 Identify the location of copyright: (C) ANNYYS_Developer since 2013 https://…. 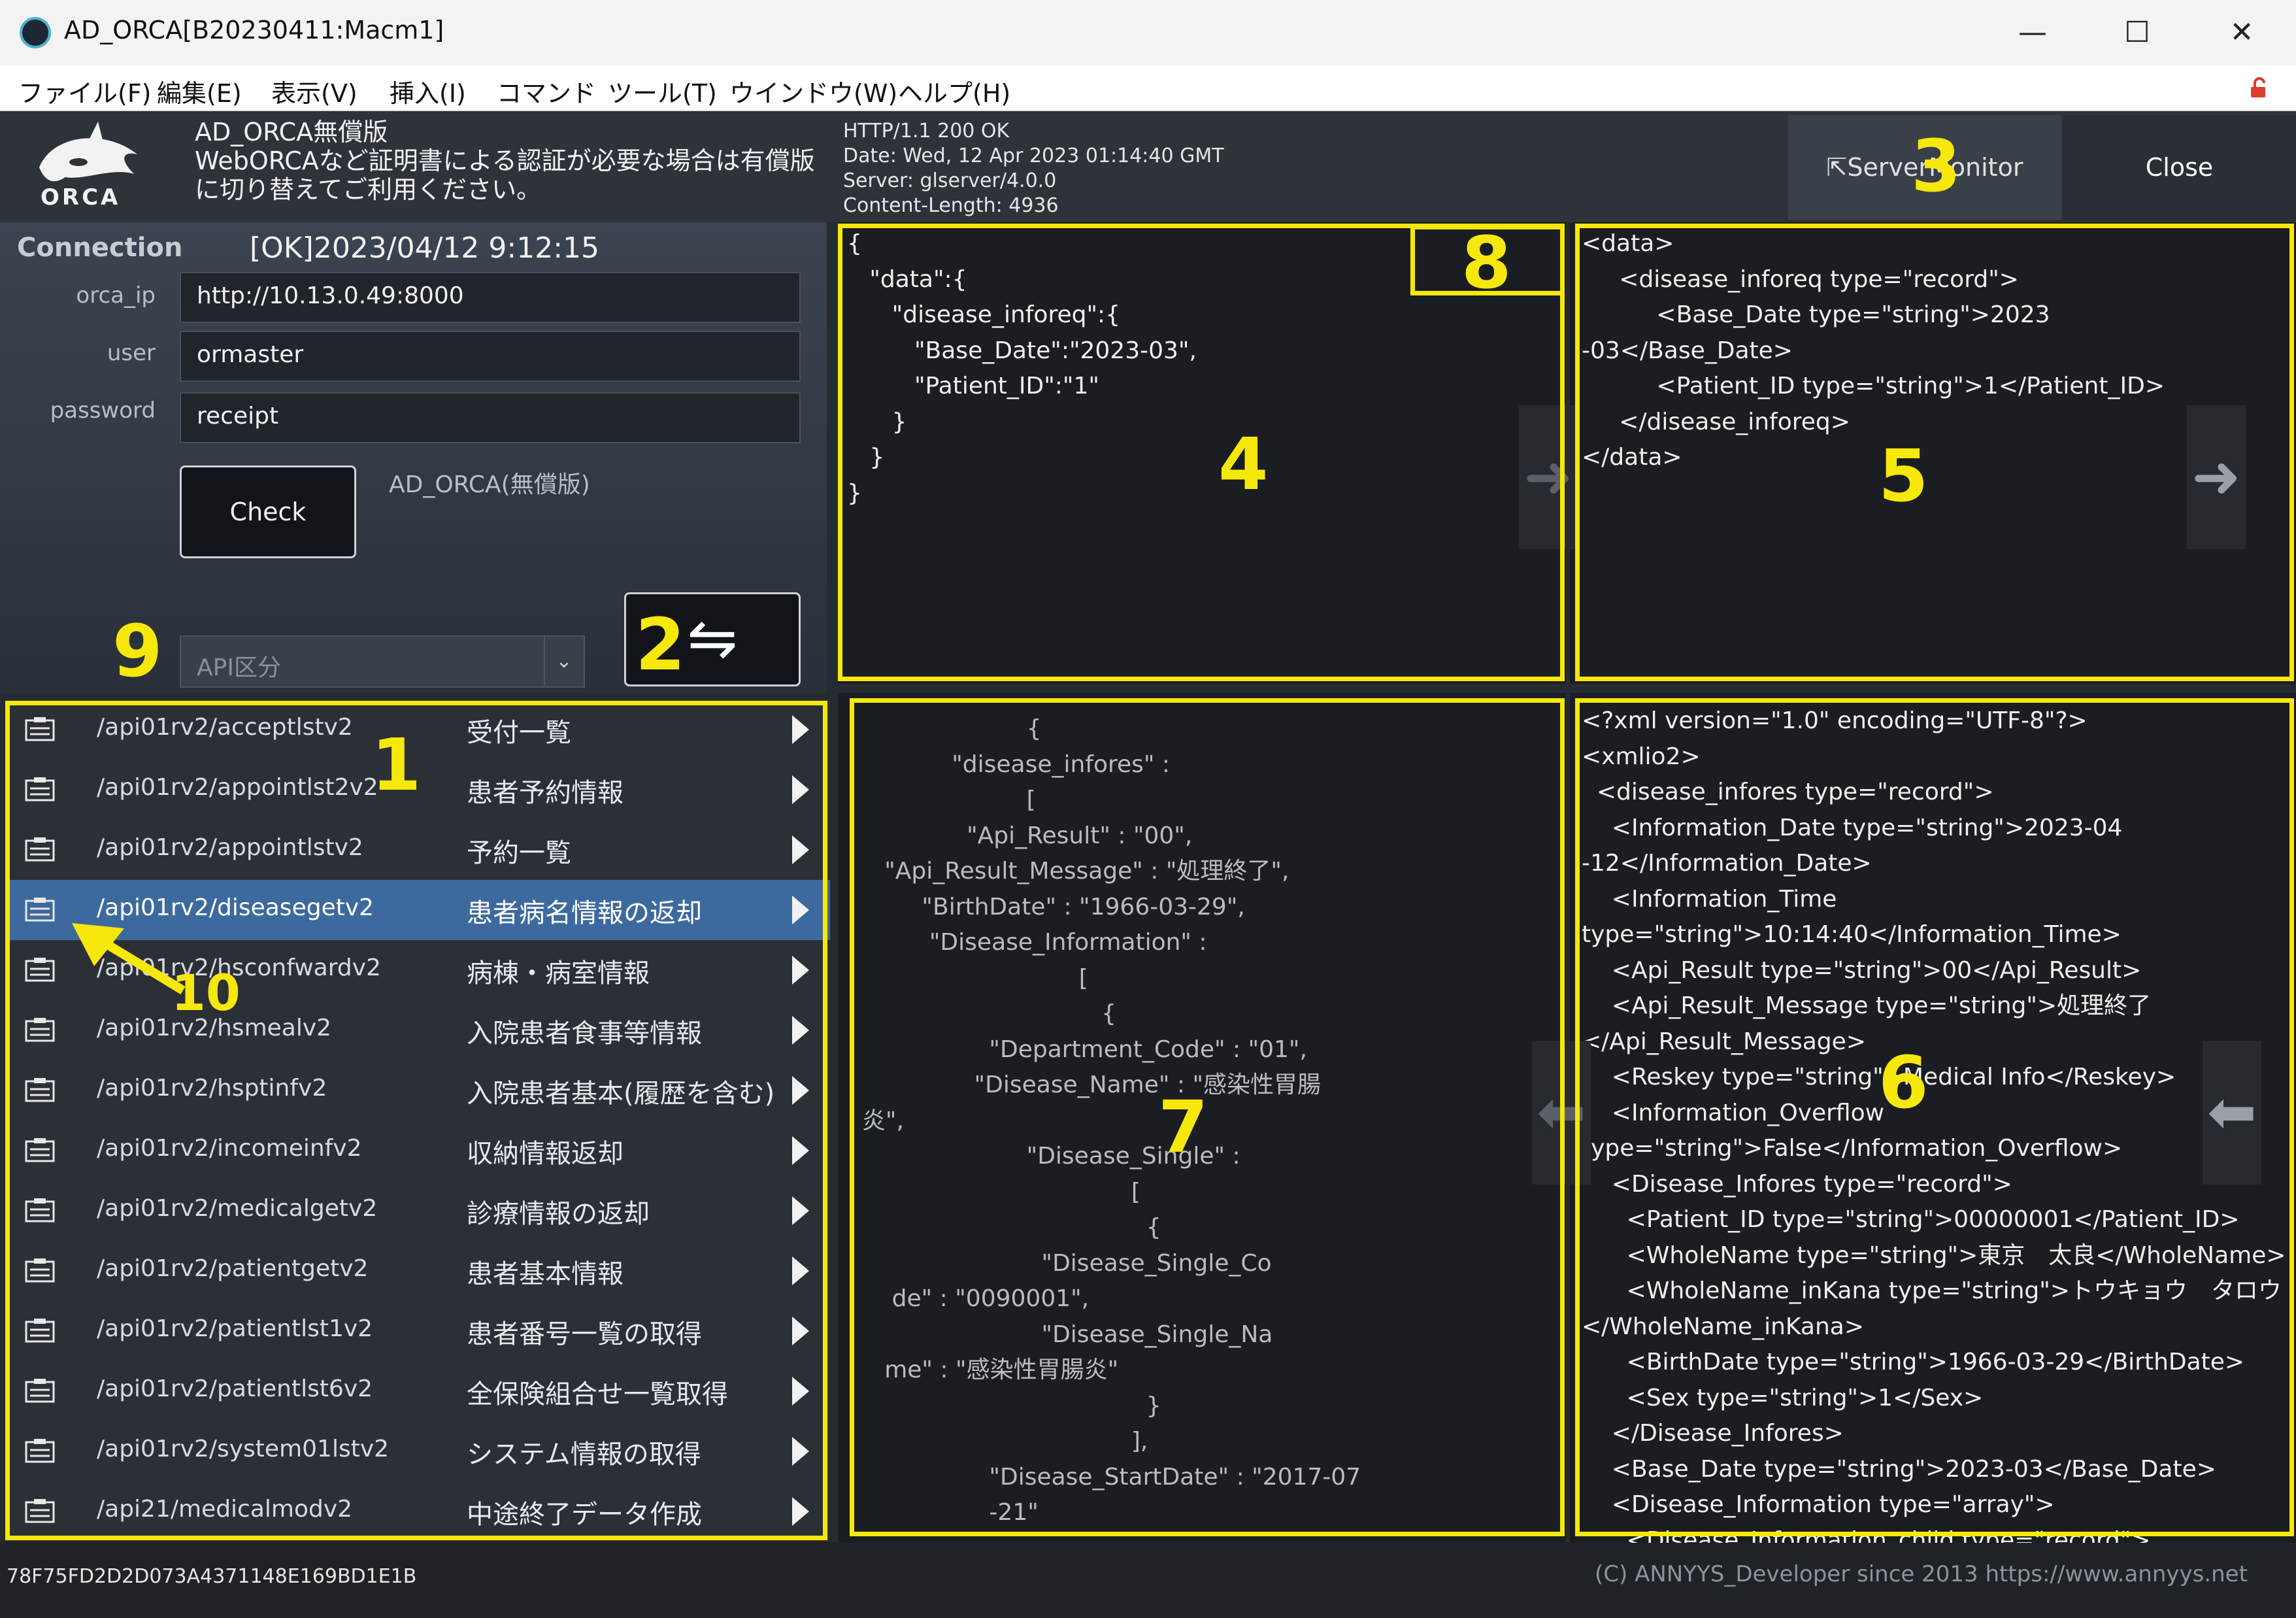
(1921, 1574).